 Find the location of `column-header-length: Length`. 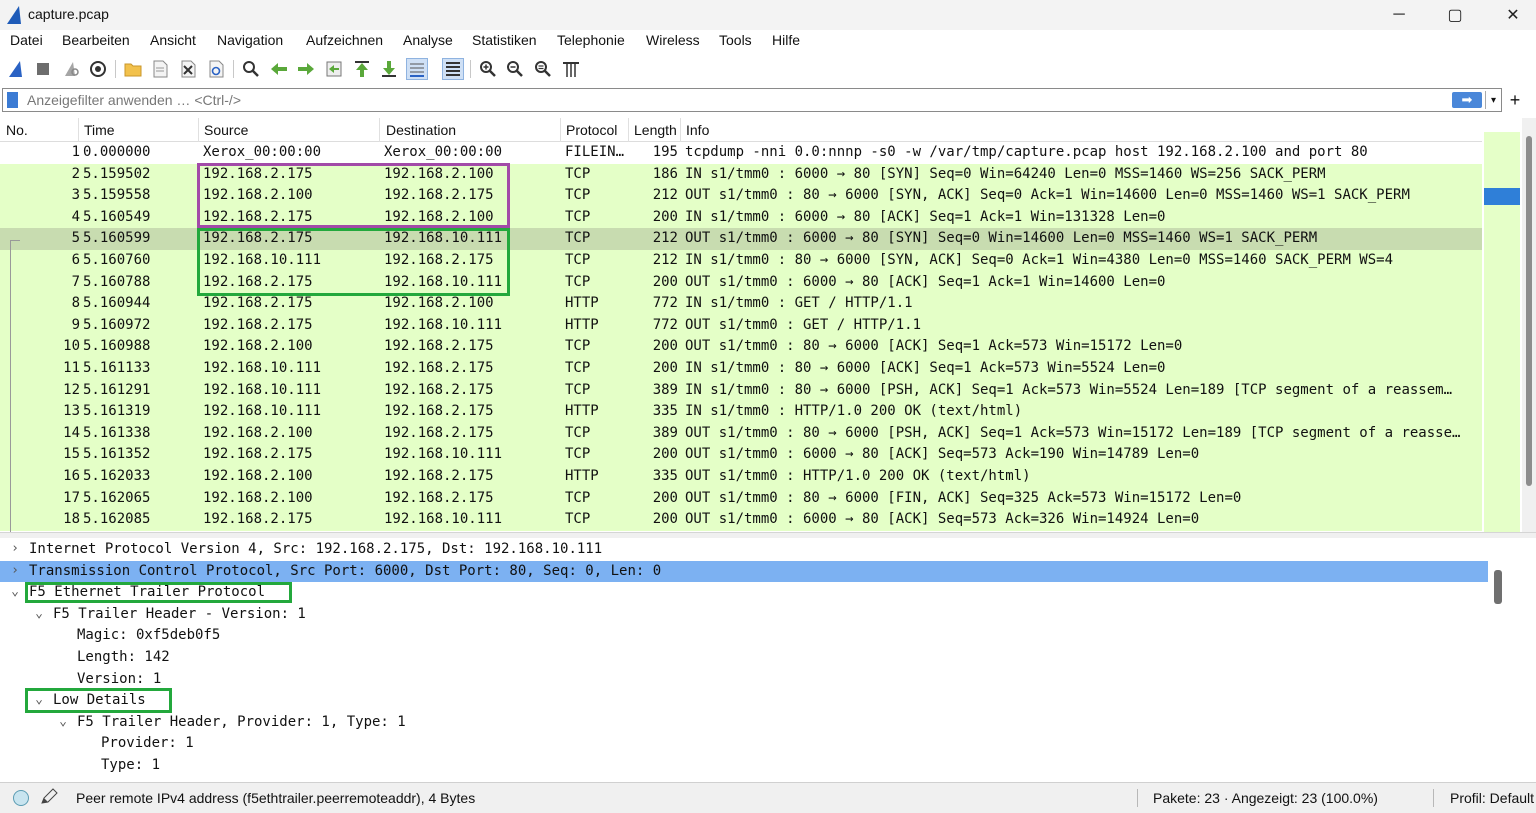

column-header-length: Length is located at coordinates (655, 130).